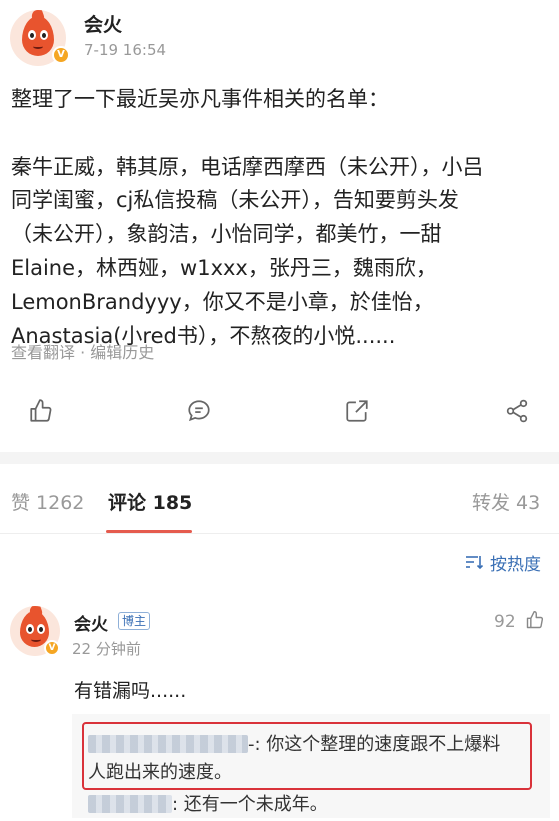 The height and width of the screenshot is (821, 559). What do you see at coordinates (201, 413) in the screenshot?
I see `comment-icon` at bounding box center [201, 413].